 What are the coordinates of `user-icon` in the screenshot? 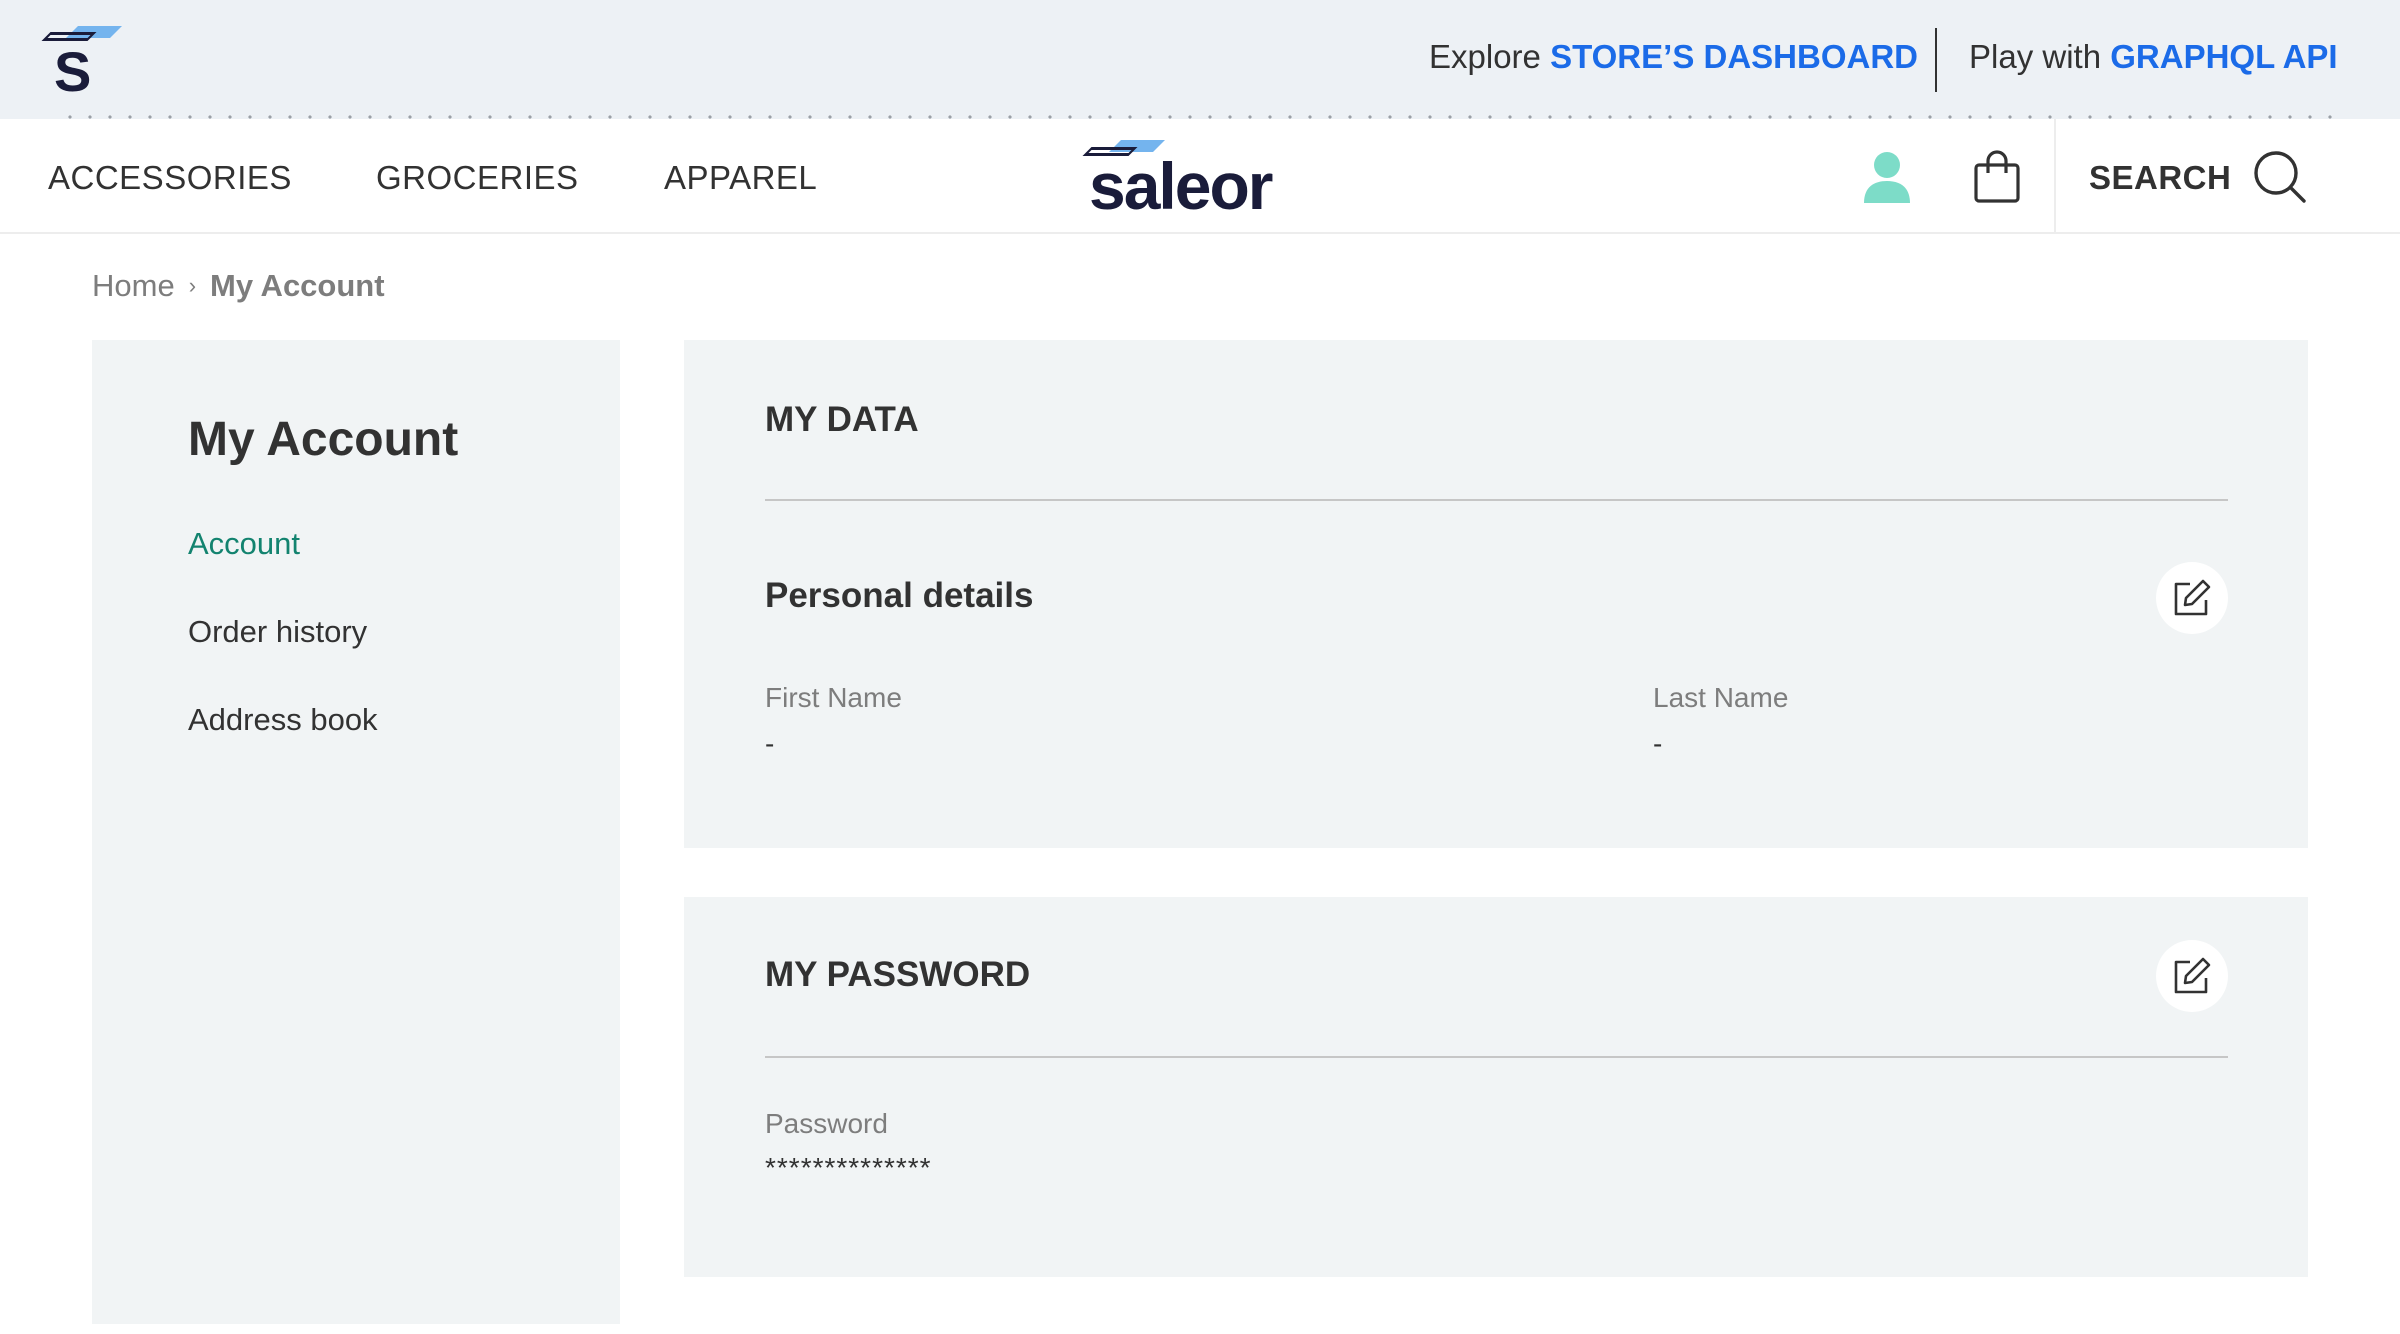 It's located at (1887, 177).